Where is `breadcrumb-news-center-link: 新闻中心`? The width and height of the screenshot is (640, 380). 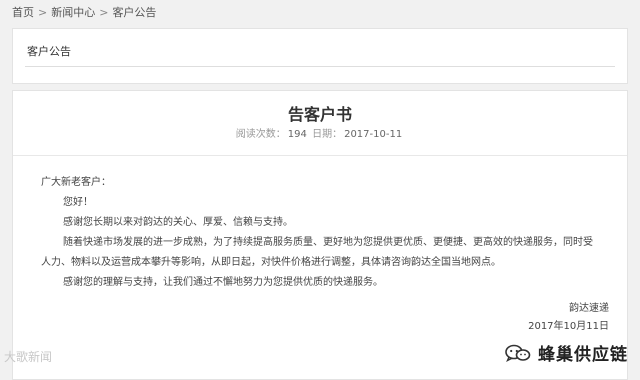 breadcrumb-news-center-link: 新闻中心 is located at coordinates (73, 12).